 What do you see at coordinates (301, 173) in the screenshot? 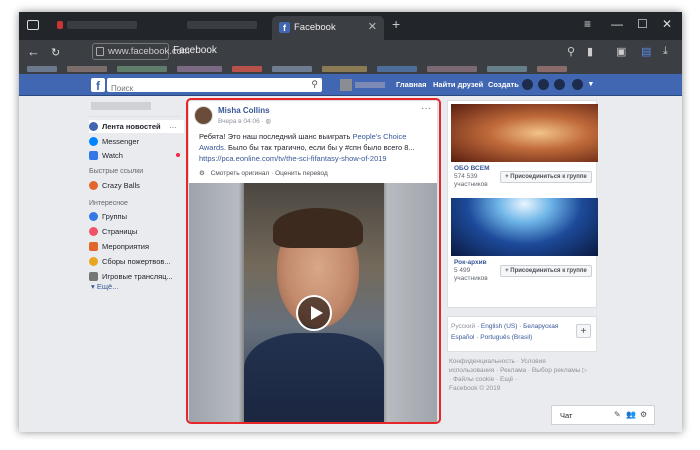
I see `rate-translation-link: Оценить перевод` at bounding box center [301, 173].